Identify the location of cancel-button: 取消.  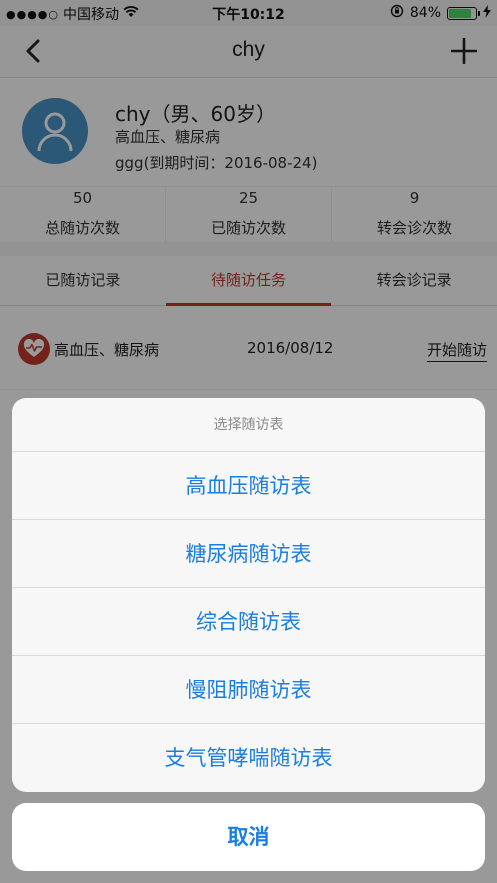
(248, 837).